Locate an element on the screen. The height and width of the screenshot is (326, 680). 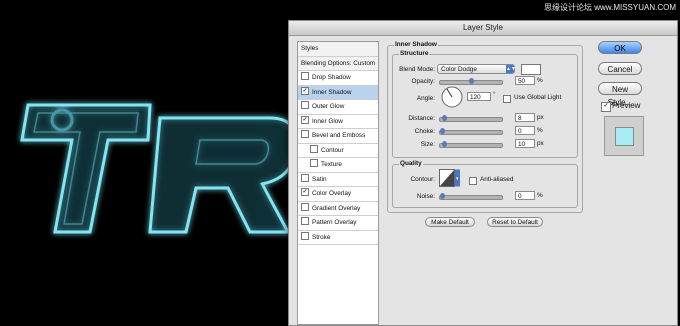
noise-slider-thumb is located at coordinates (442, 196).